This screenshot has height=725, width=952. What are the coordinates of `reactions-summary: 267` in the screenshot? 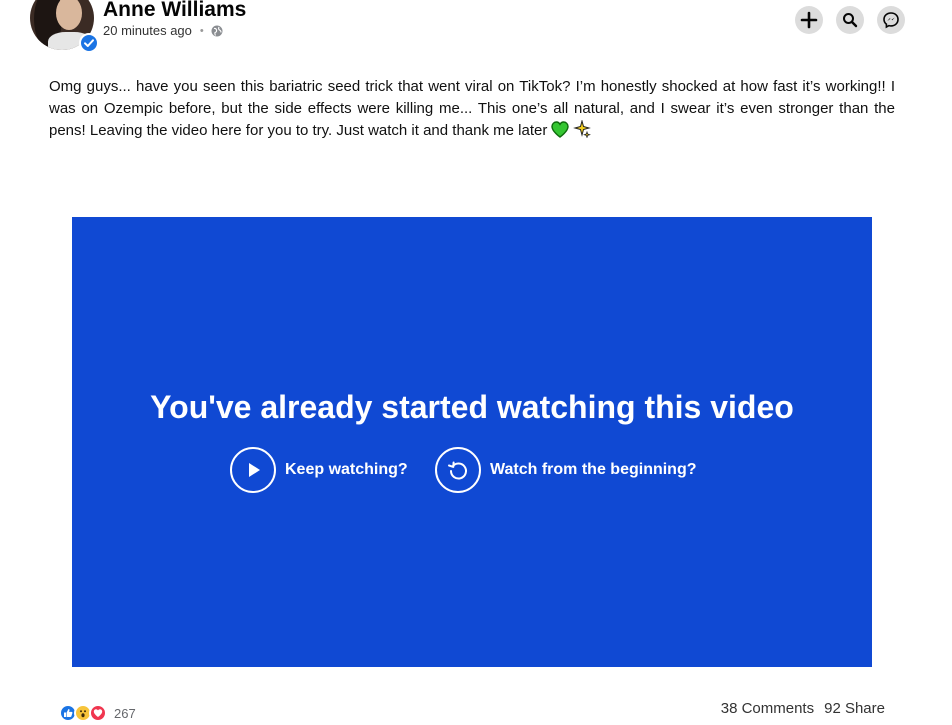 It's located at (97, 713).